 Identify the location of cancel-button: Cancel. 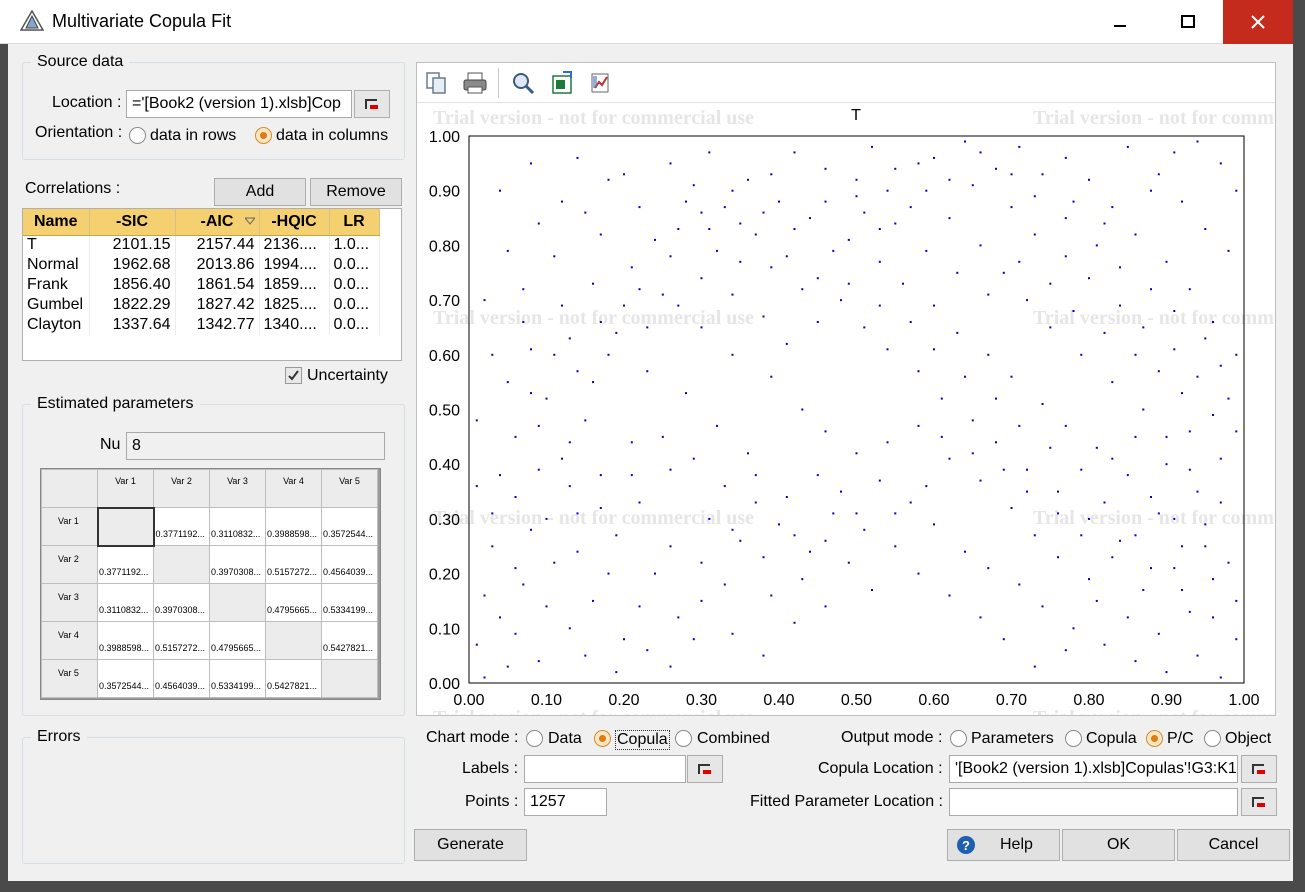
(1233, 845).